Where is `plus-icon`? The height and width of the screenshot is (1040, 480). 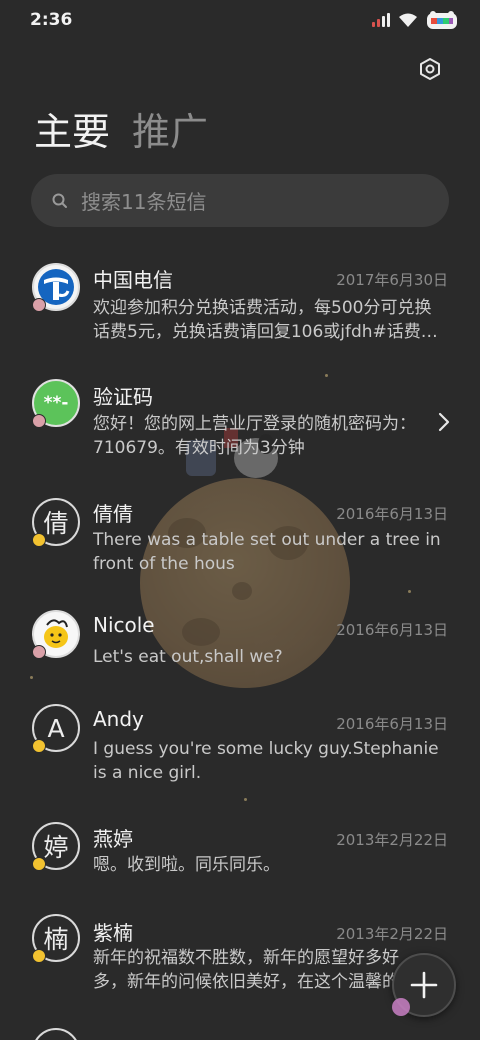
plus-icon is located at coordinates (424, 985).